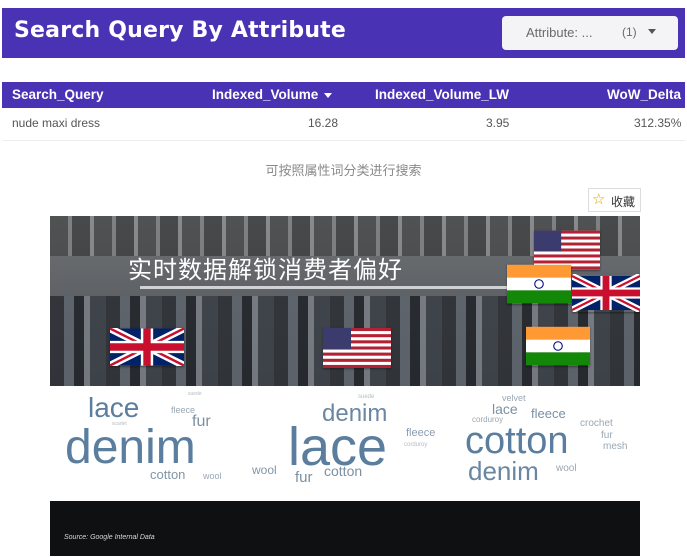 The width and height of the screenshot is (687, 557). I want to click on column-header-indexed-volume: Indexed_Volume, so click(272, 94).